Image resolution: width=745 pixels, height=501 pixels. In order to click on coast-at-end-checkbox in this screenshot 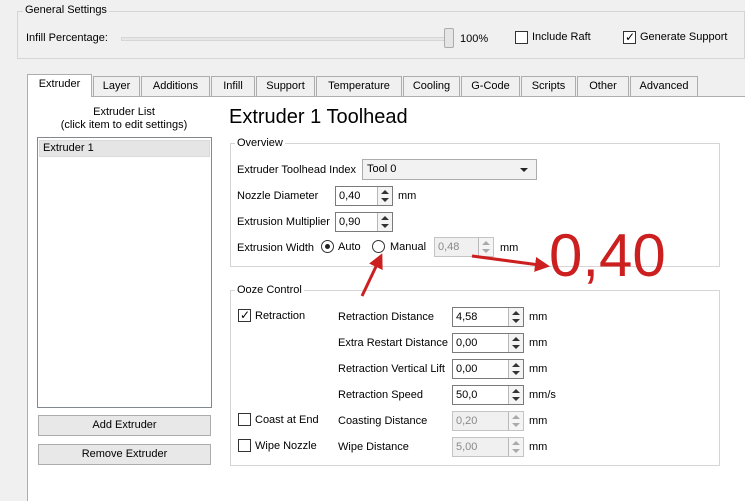, I will do `click(244, 419)`.